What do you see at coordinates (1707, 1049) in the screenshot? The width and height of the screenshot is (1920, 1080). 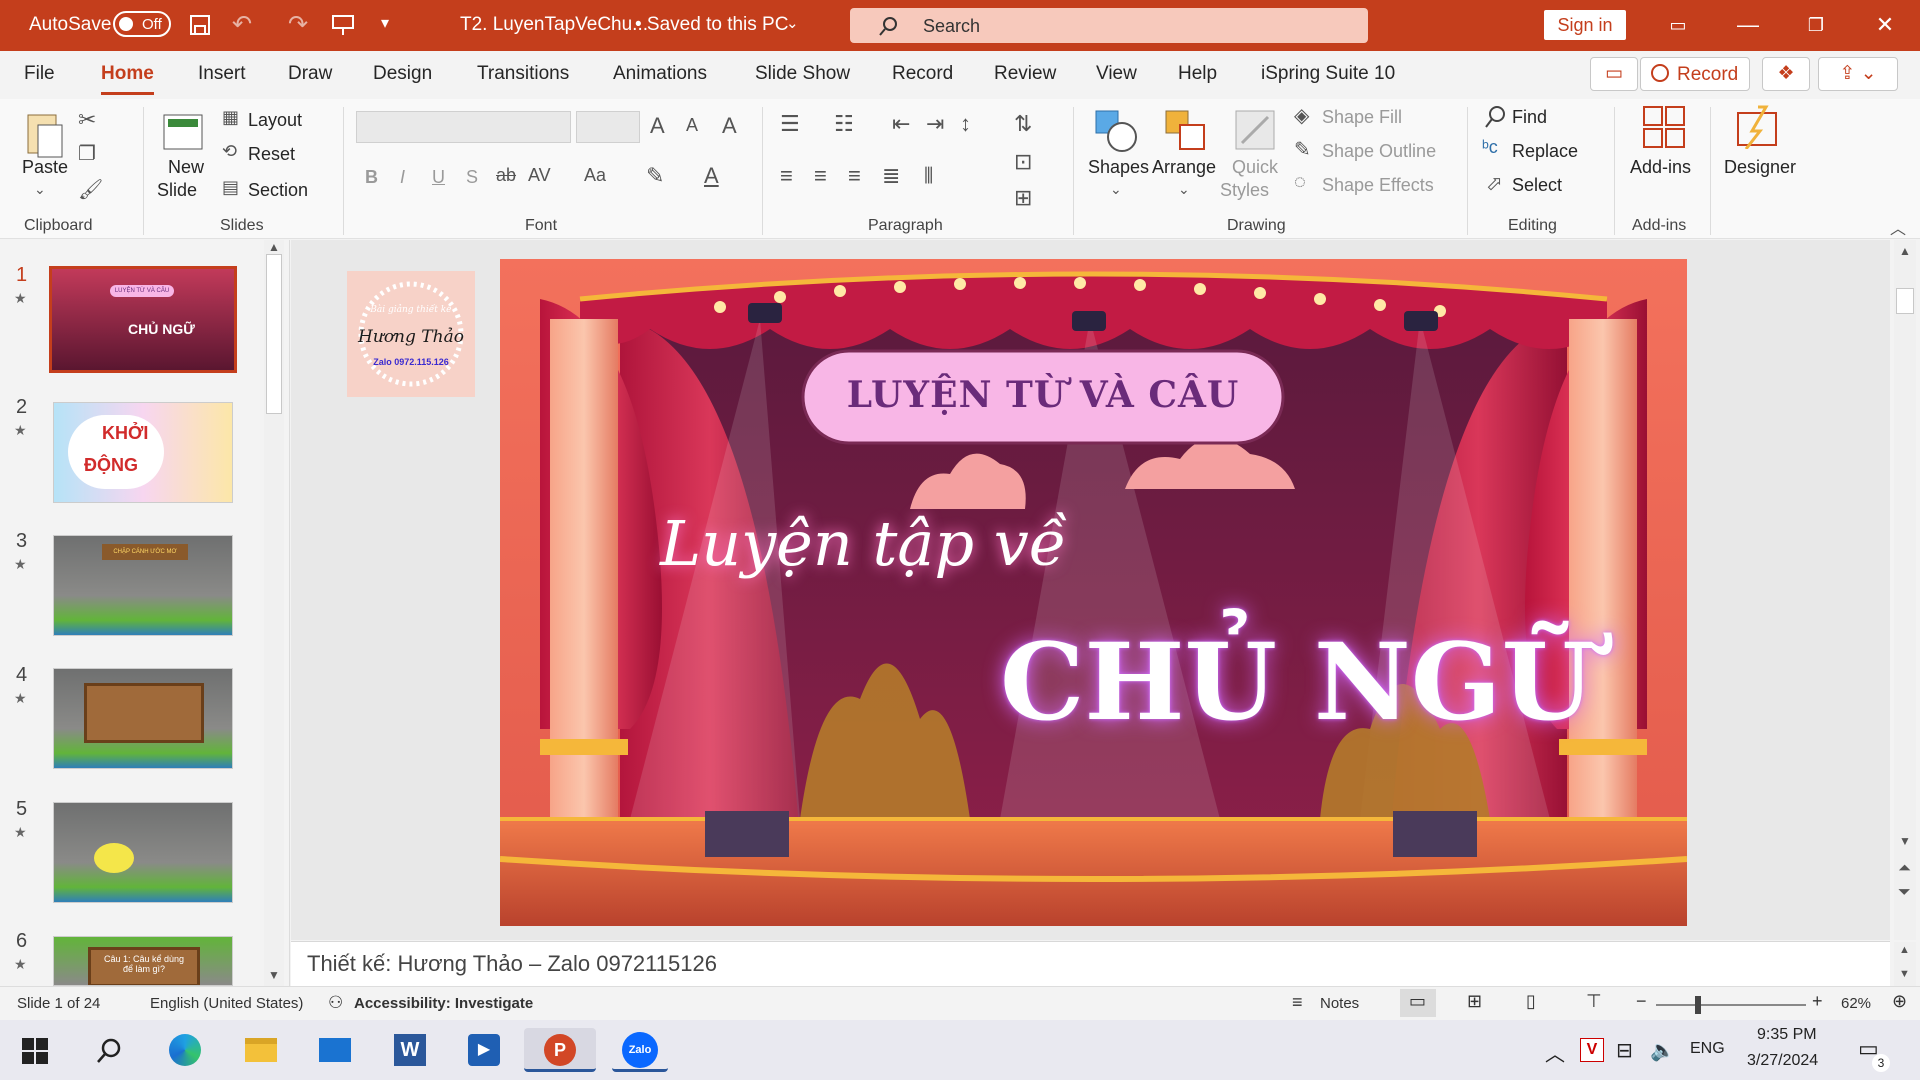 I see `input-language: ENG` at bounding box center [1707, 1049].